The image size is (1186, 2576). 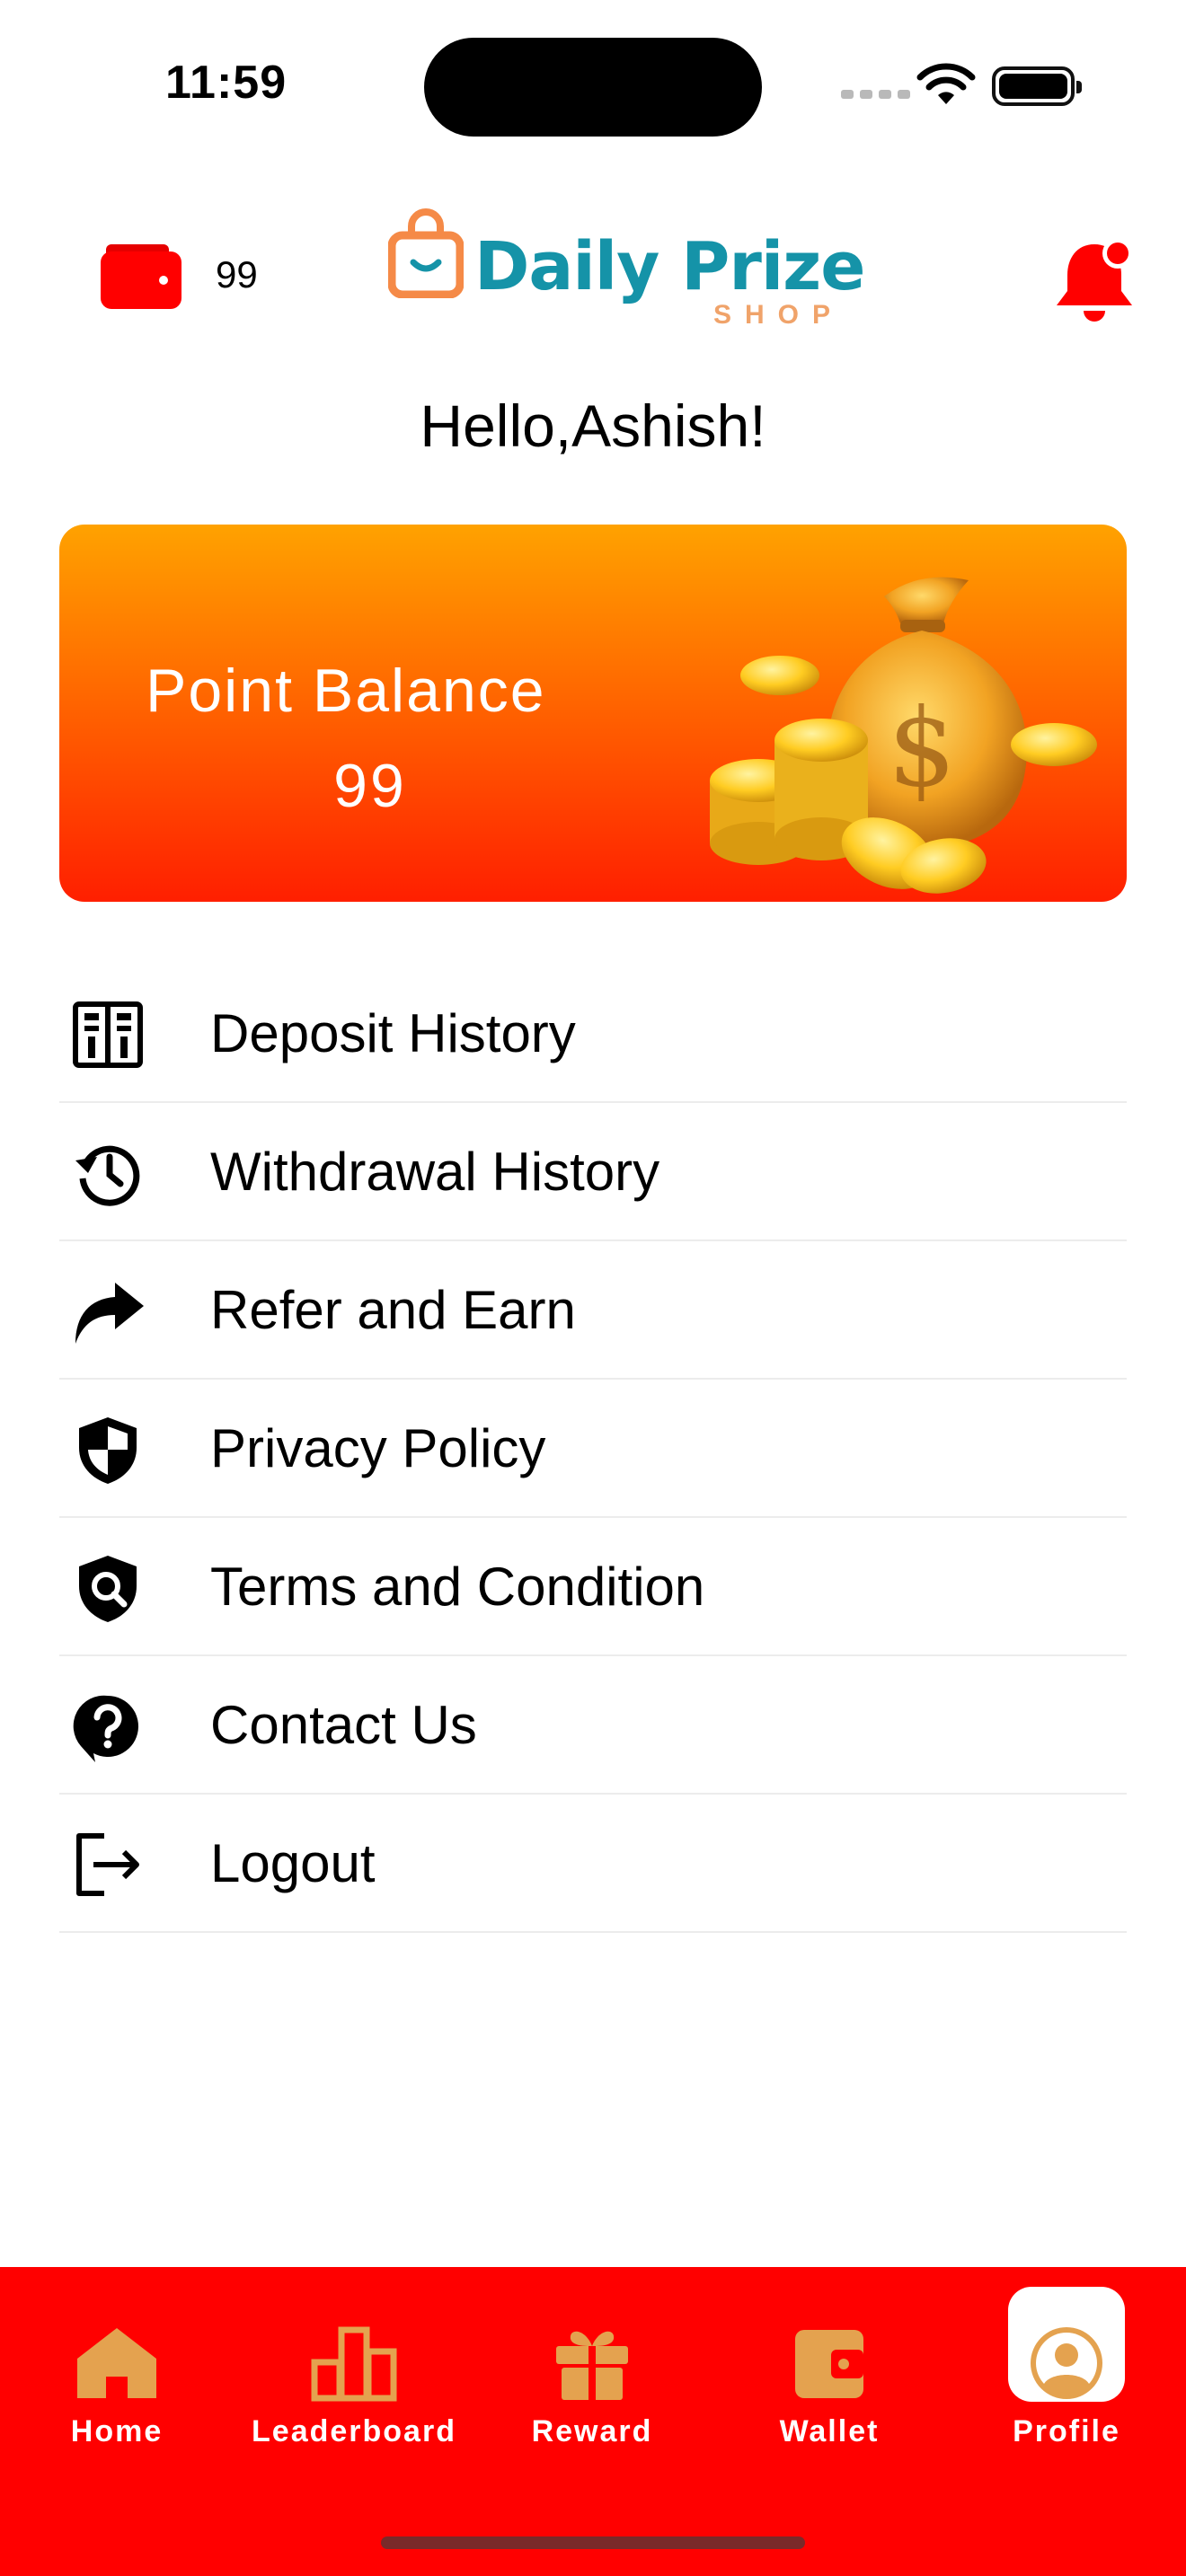 I want to click on menu-label: Withdrawal History, so click(x=435, y=1172).